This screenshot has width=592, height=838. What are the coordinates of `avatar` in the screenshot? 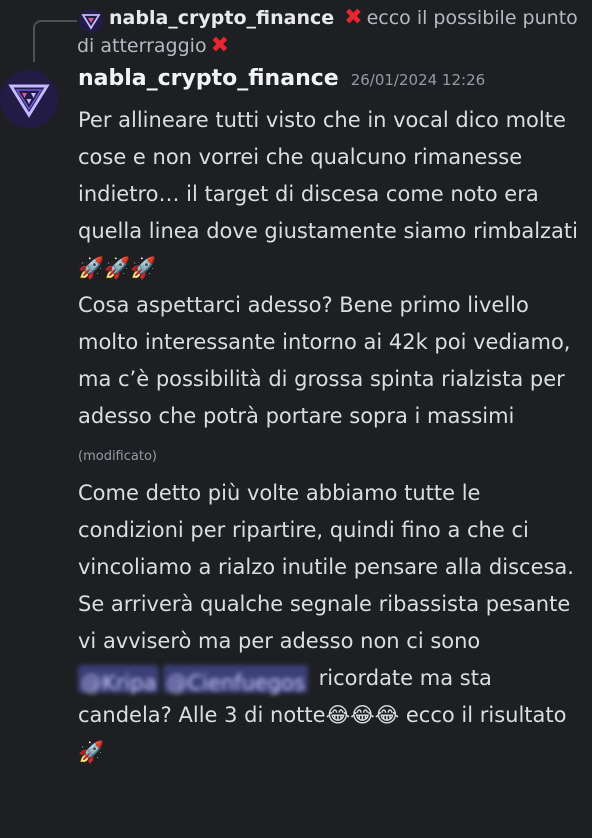 It's located at (29, 99).